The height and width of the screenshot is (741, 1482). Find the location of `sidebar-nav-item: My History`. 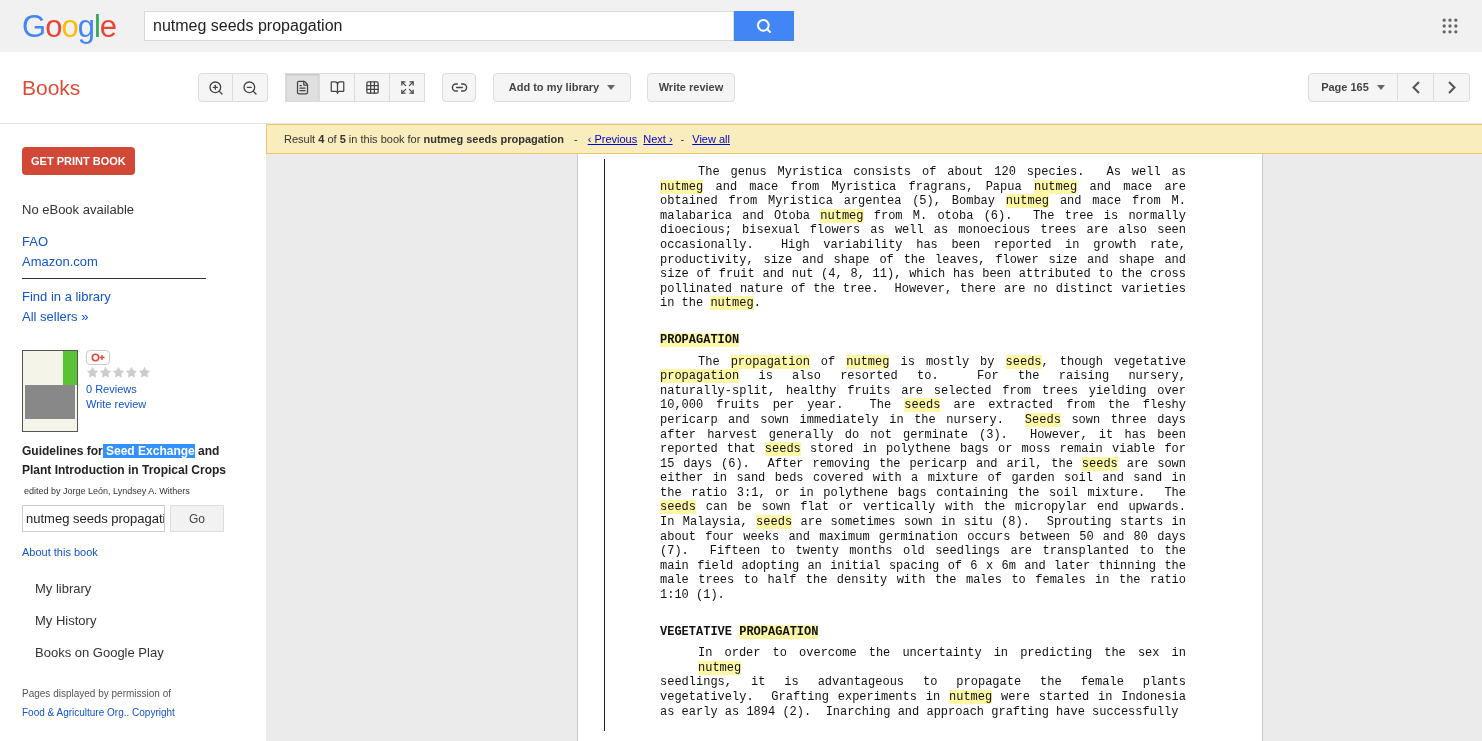

sidebar-nav-item: My History is located at coordinates (66, 621).